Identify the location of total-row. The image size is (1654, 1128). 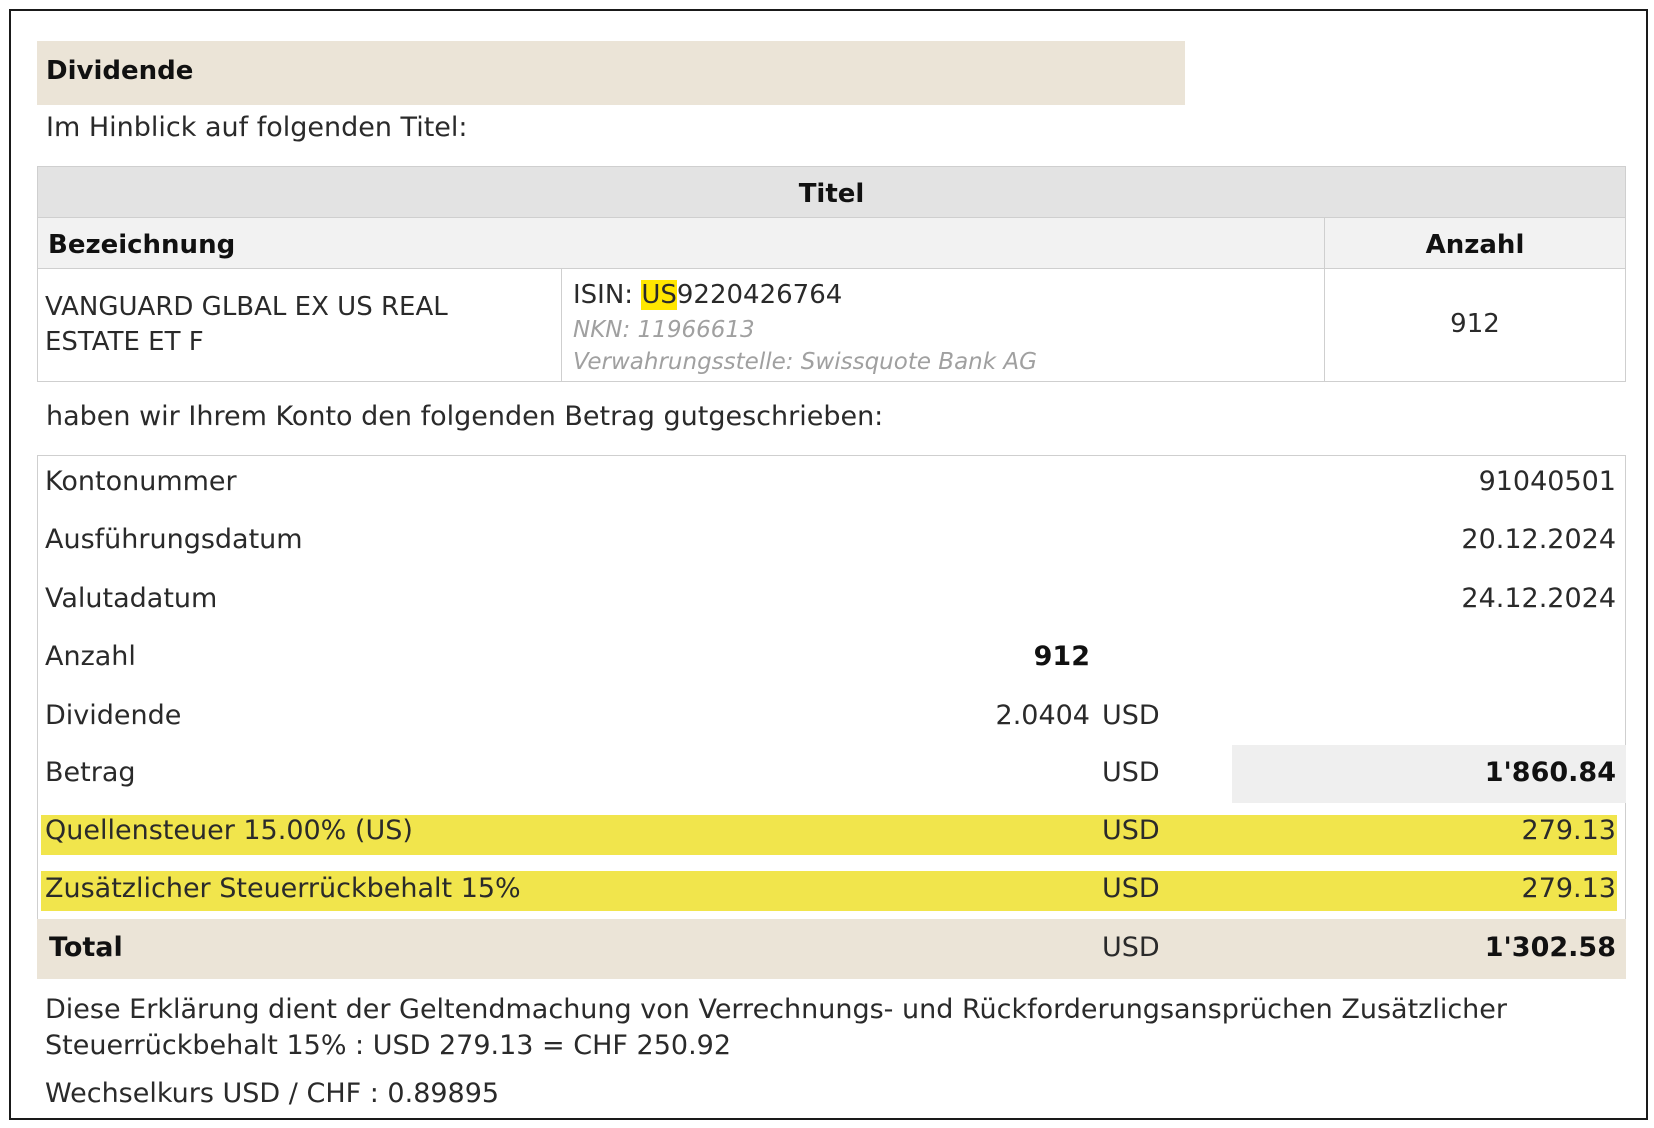
(831, 949).